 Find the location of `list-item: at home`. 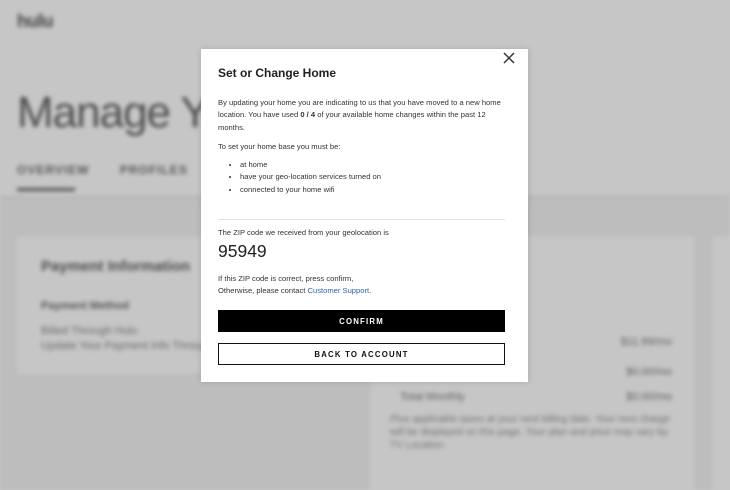

list-item: at home is located at coordinates (310, 165).